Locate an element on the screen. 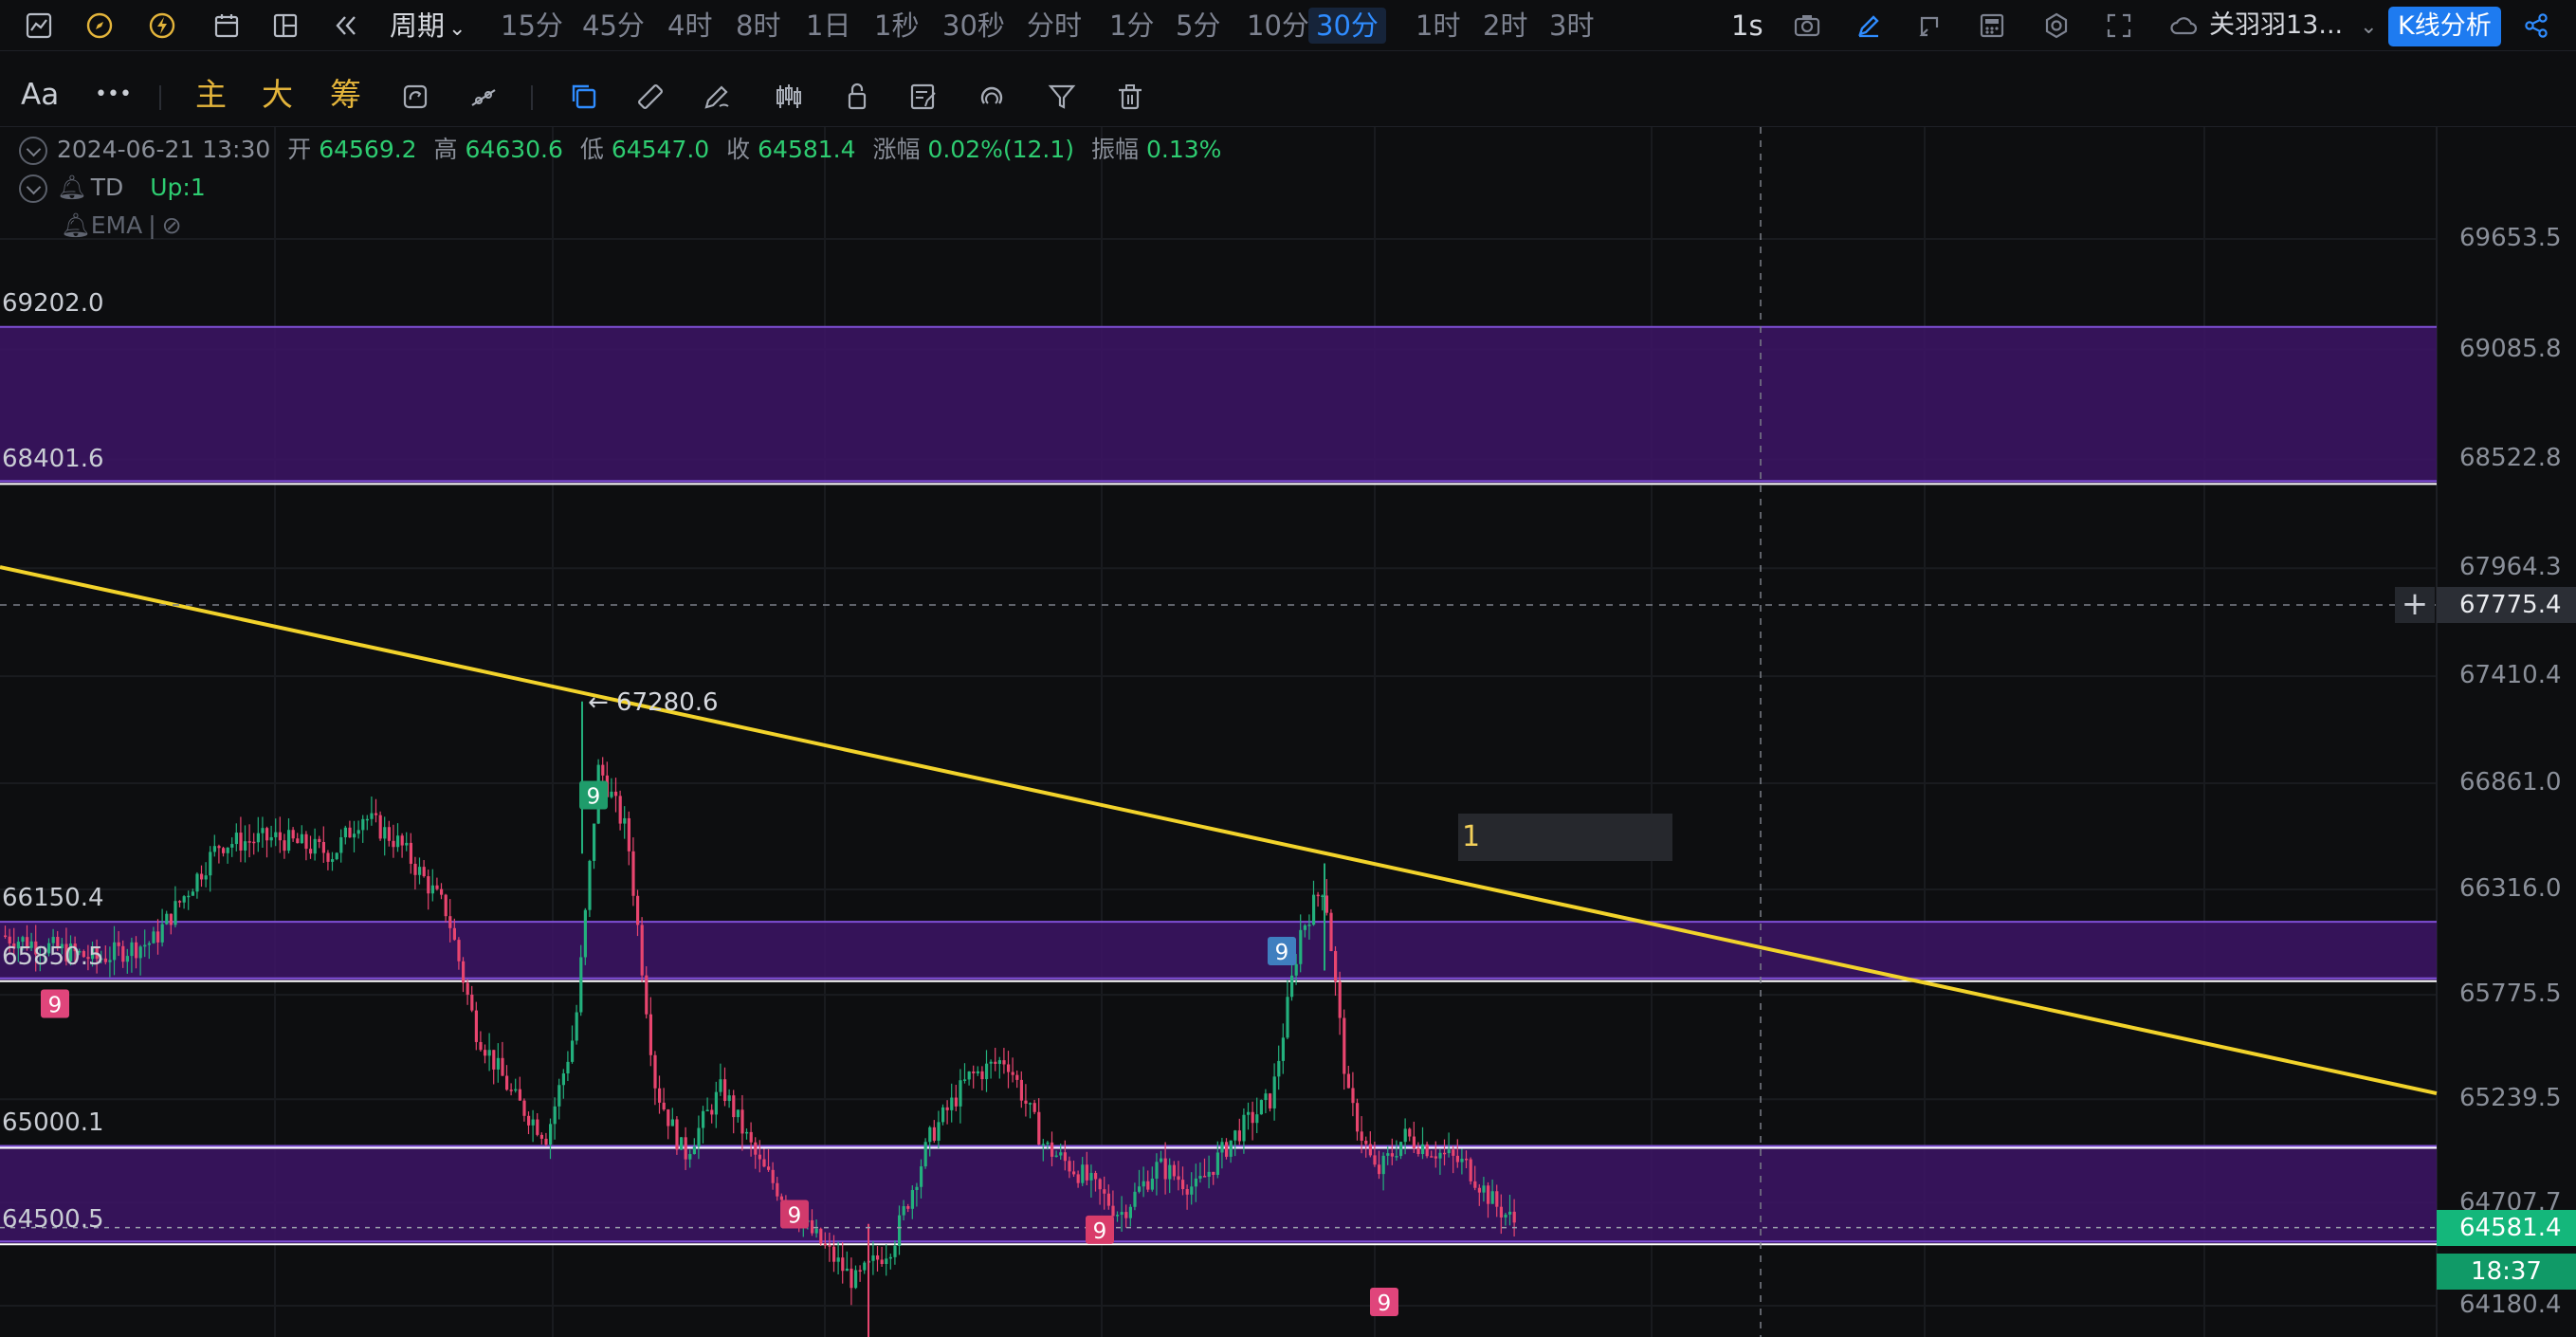 The width and height of the screenshot is (2576, 1337). period-tab: 15分 is located at coordinates (532, 26).